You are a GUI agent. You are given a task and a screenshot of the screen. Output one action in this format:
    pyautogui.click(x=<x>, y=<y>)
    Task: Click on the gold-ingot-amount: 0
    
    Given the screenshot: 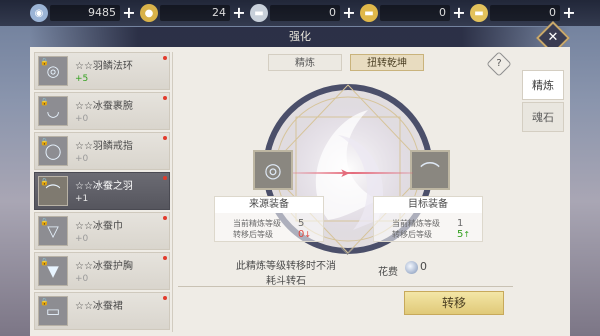 What is the action you would take?
    pyautogui.click(x=415, y=13)
    